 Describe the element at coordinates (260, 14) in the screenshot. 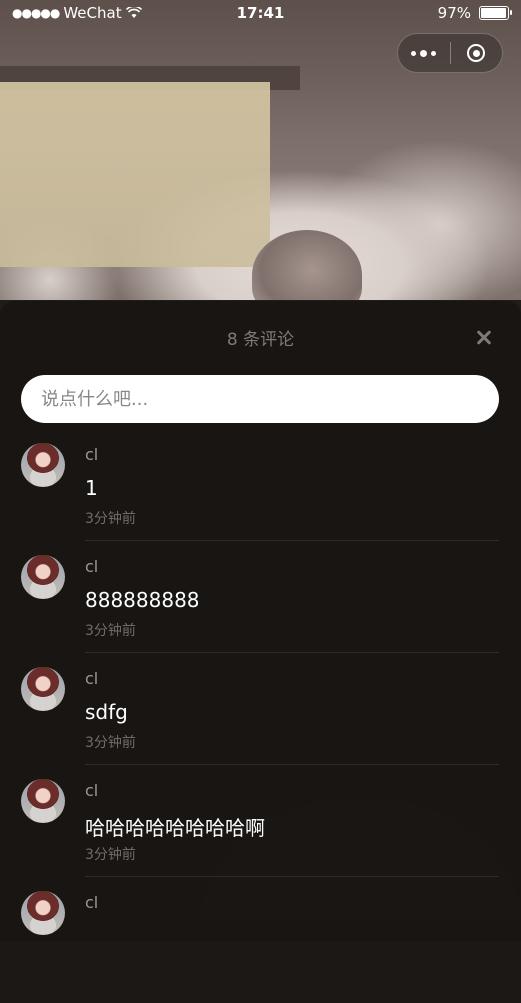

I see `status-bar: ●●●●● WeChat 17:41 97%` at that location.